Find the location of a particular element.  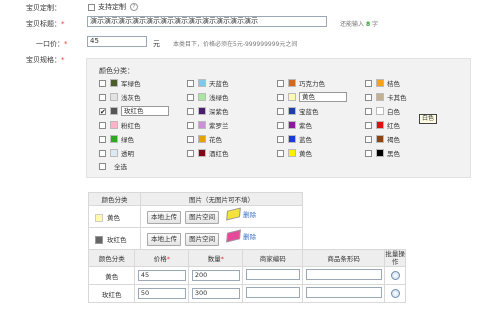

color-option: 透明 is located at coordinates (116, 153).